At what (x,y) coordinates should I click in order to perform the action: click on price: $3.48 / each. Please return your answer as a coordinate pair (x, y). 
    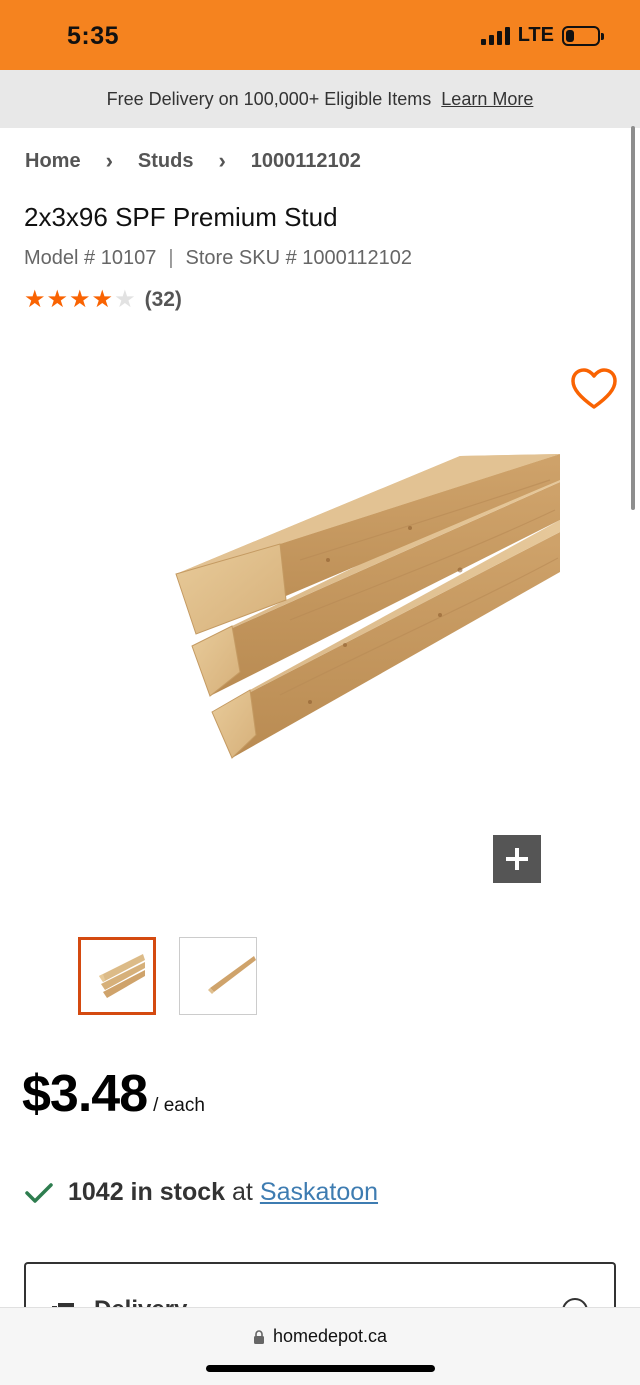
    Looking at the image, I should click on (113, 1094).